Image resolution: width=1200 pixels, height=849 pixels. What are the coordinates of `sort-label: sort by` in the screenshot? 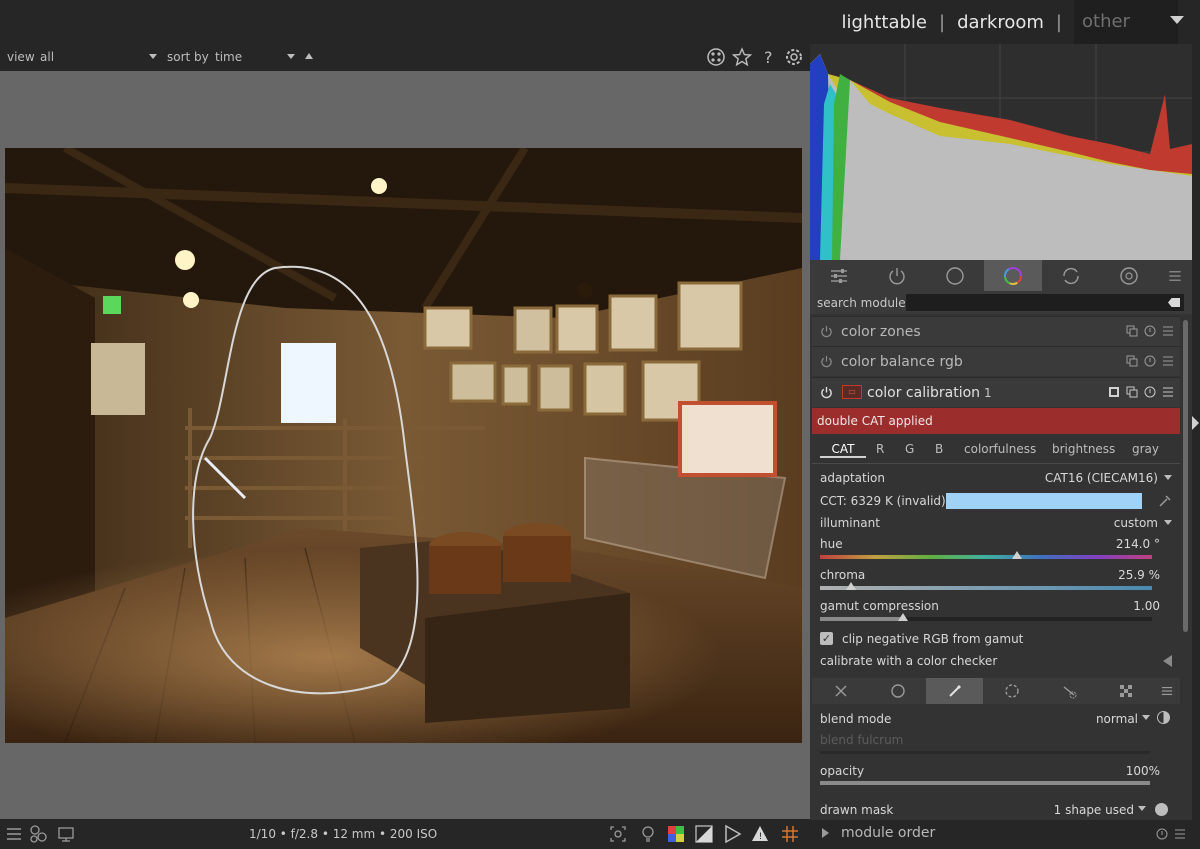 It's located at (188, 57).